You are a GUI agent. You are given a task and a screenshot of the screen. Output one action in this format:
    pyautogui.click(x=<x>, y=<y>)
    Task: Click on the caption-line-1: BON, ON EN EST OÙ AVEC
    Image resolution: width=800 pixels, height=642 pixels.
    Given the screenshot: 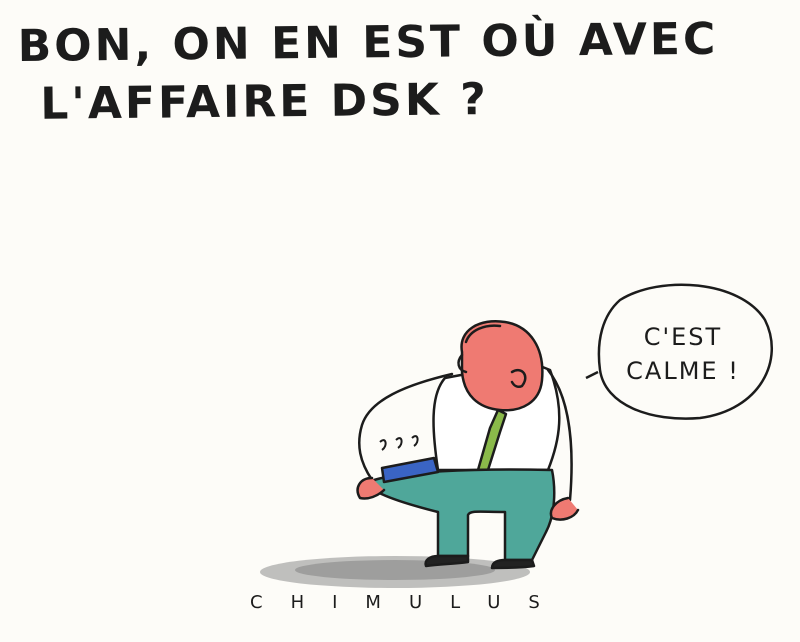 What is the action you would take?
    pyautogui.click(x=368, y=43)
    